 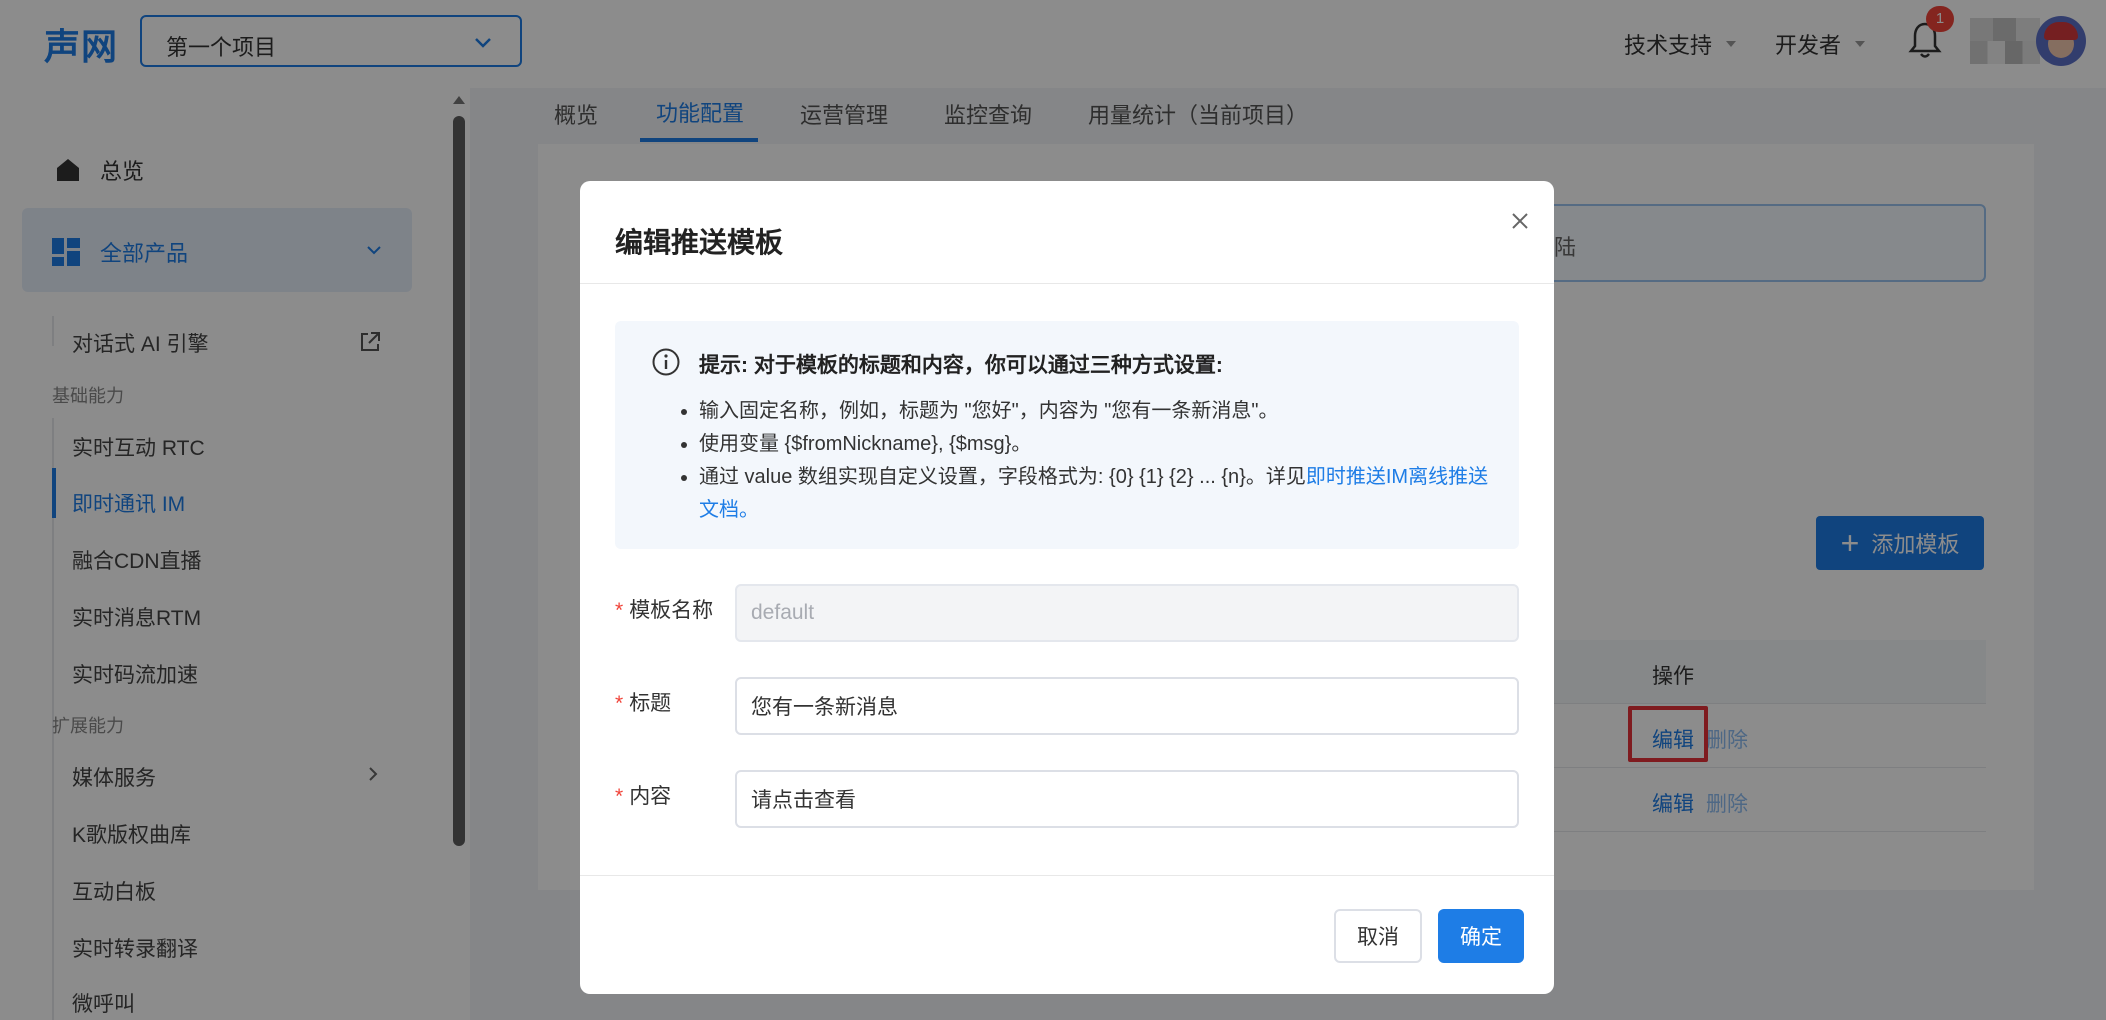 What do you see at coordinates (1481, 936) in the screenshot?
I see `confirm-button: 确定` at bounding box center [1481, 936].